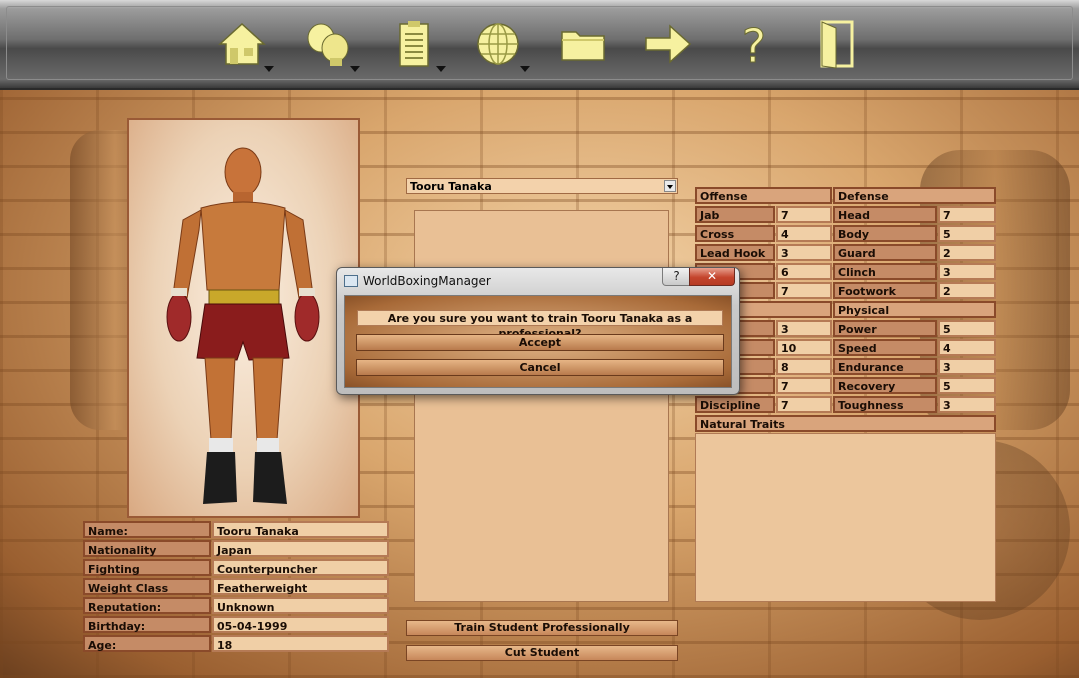 The image size is (1079, 678). I want to click on stat-label: Head Movement, so click(885, 221).